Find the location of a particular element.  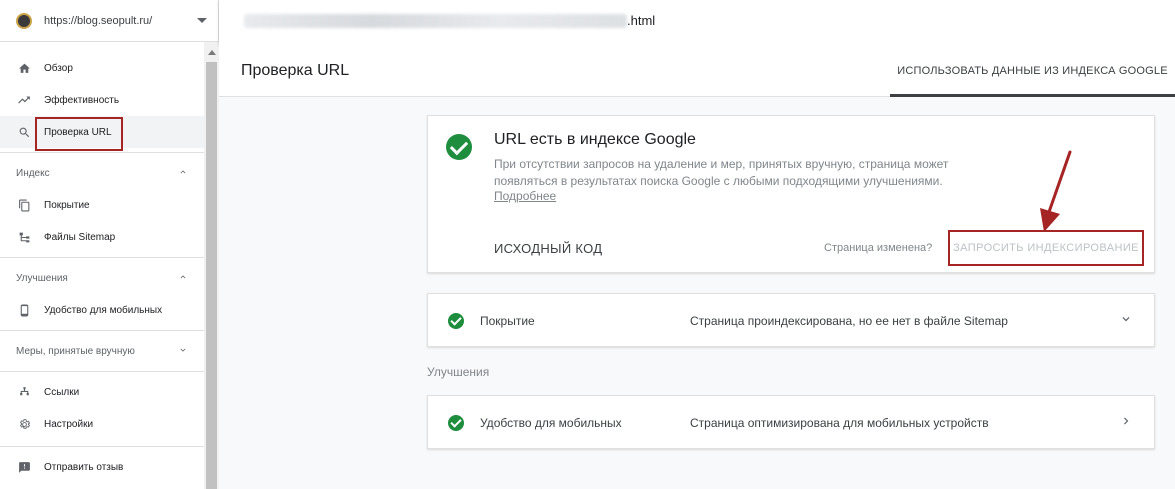

sidebar-item-settings: Настройки is located at coordinates (102, 424).